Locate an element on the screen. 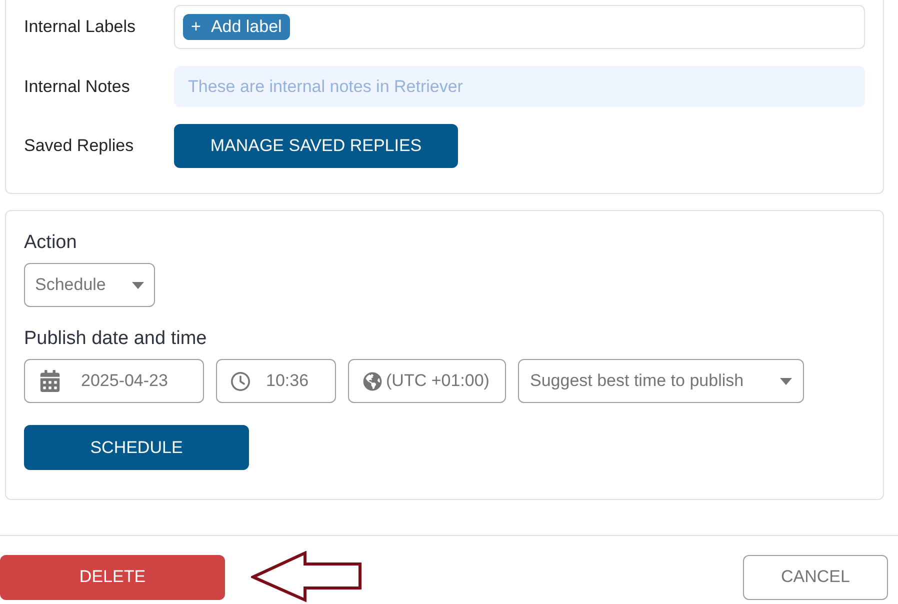 The width and height of the screenshot is (898, 604). field-label: Internal Notes is located at coordinates (77, 87).